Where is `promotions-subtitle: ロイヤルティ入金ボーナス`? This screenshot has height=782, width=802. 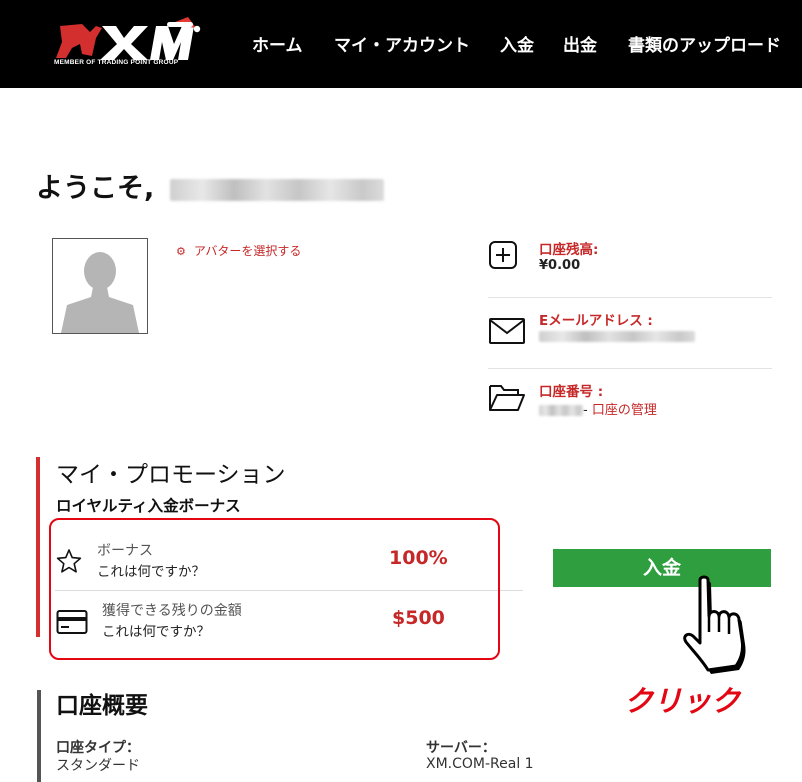
promotions-subtitle: ロイヤルティ入金ボーナス is located at coordinates (148, 506).